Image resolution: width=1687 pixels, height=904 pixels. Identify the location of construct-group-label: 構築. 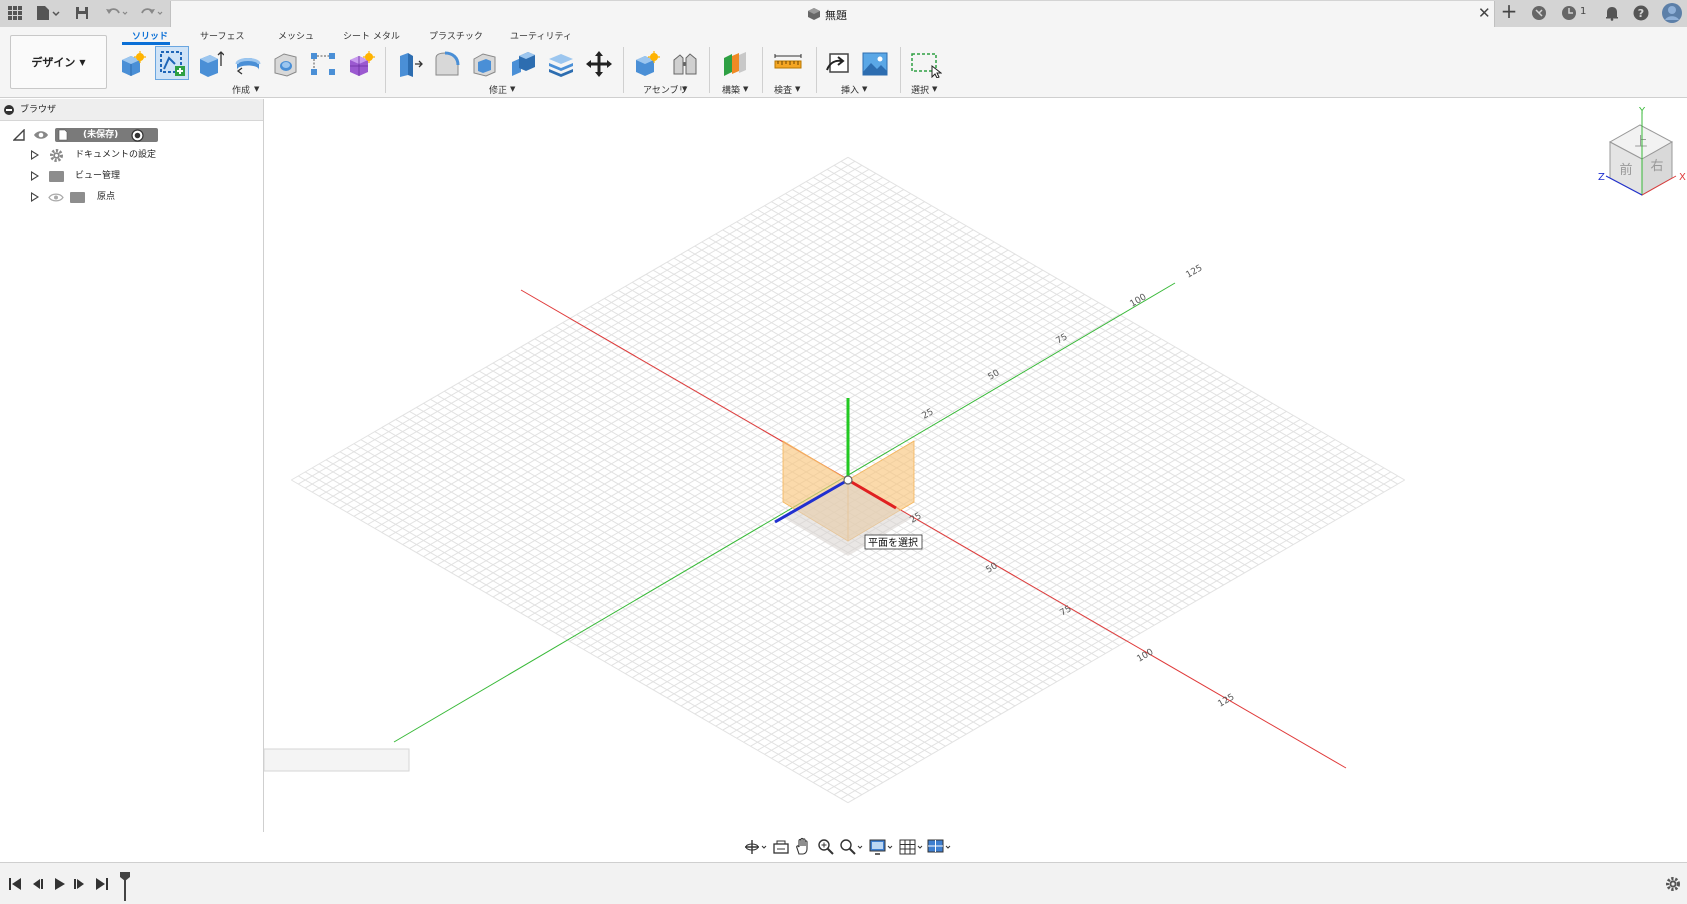
(731, 89).